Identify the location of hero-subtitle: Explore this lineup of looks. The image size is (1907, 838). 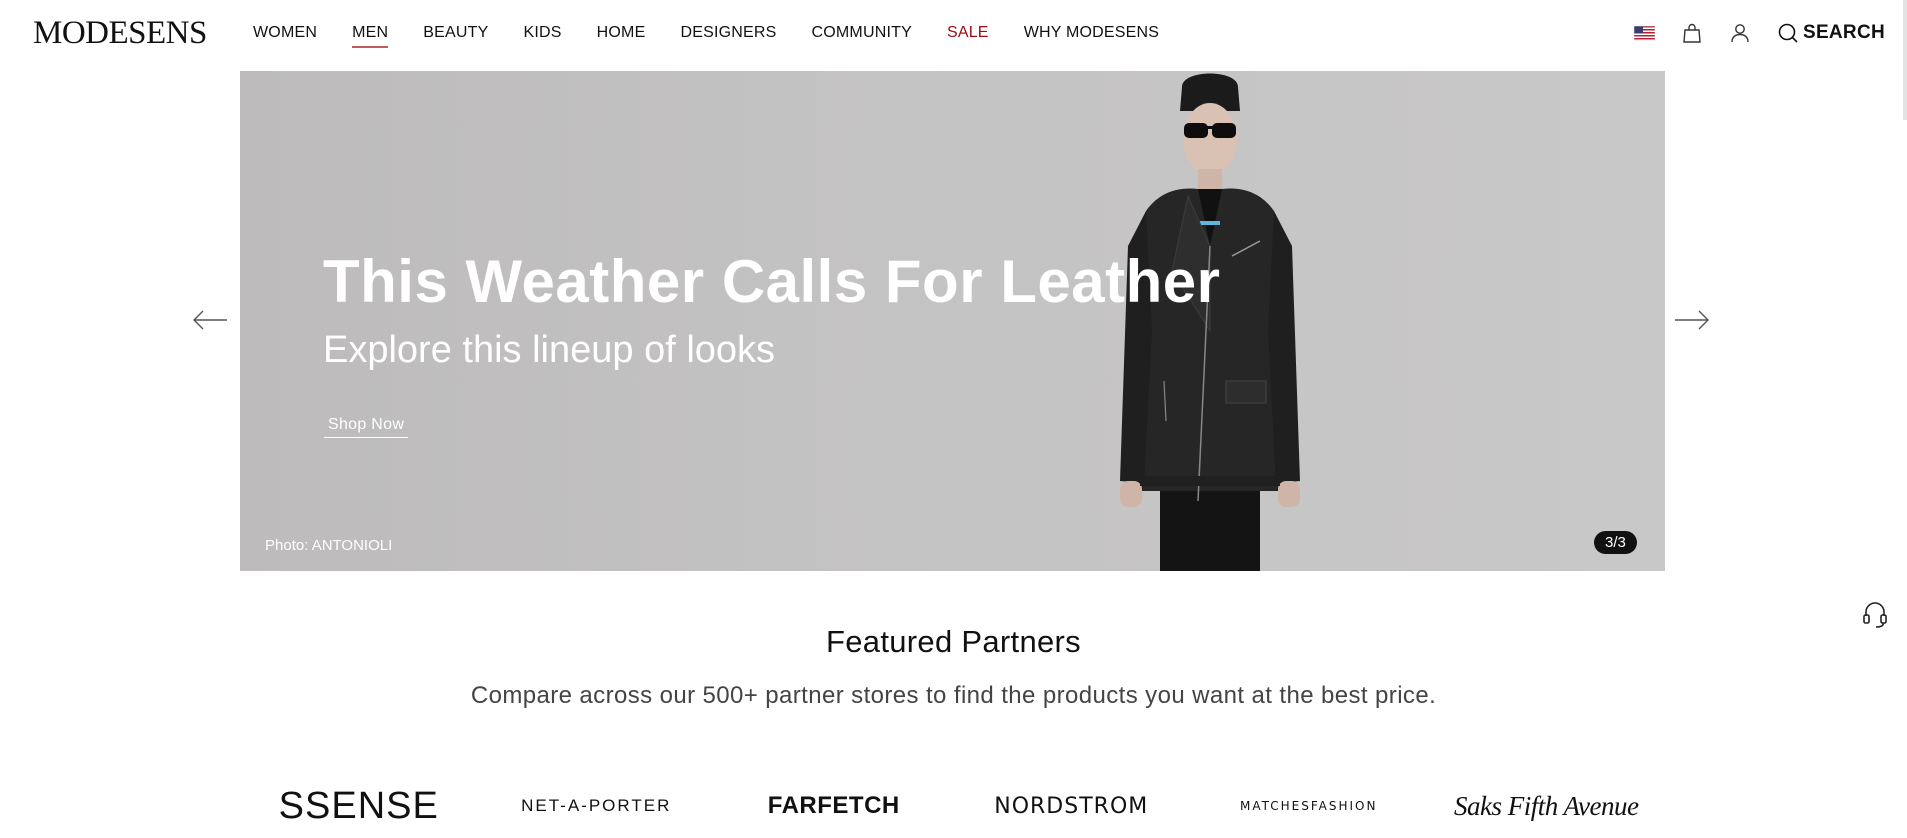
(549, 350).